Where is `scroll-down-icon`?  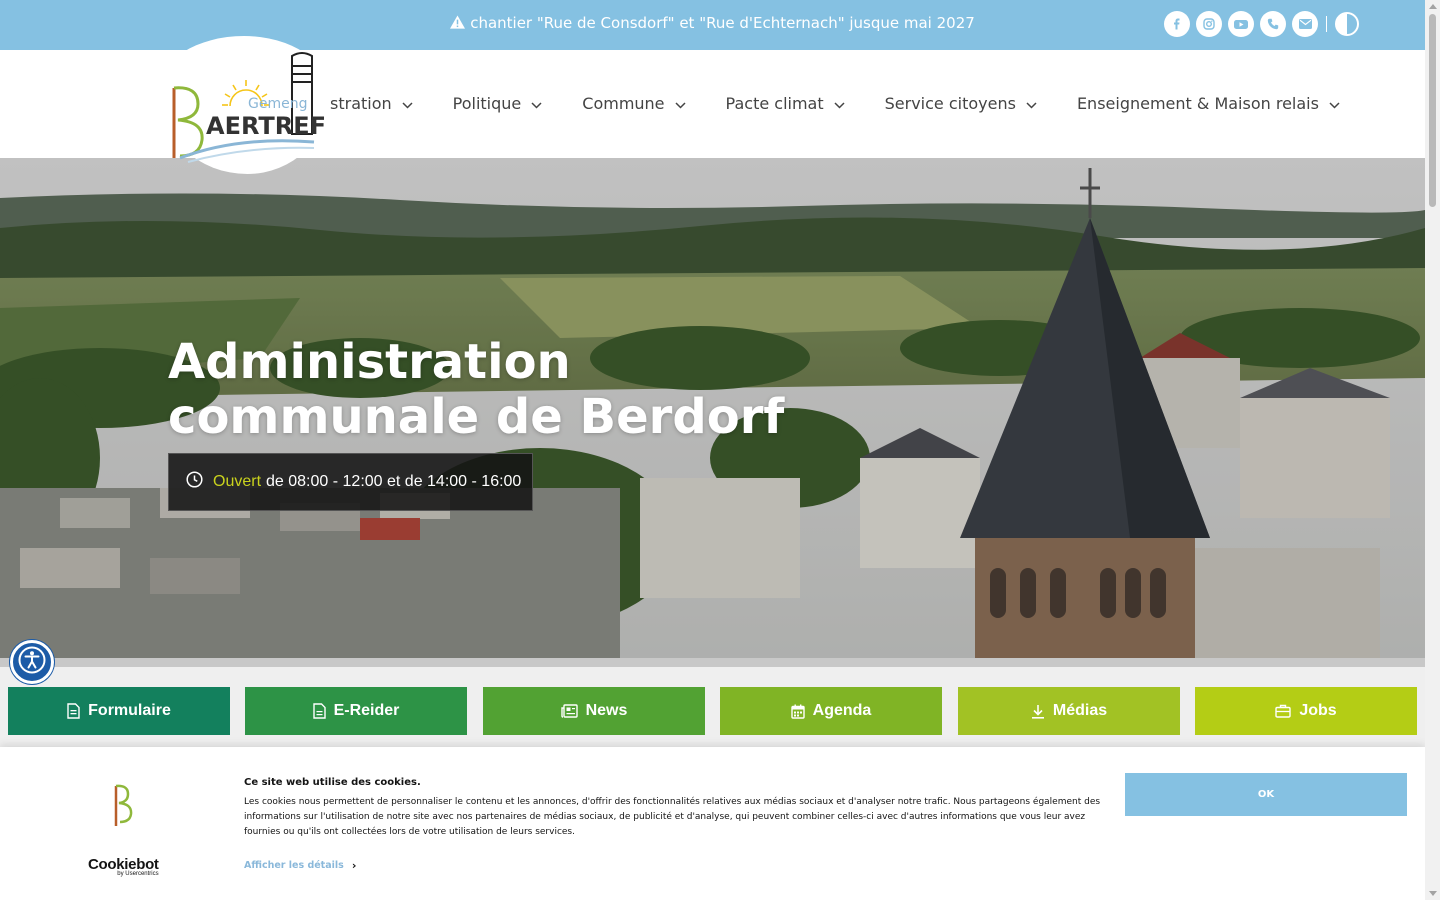
scroll-down-icon is located at coordinates (1433, 893).